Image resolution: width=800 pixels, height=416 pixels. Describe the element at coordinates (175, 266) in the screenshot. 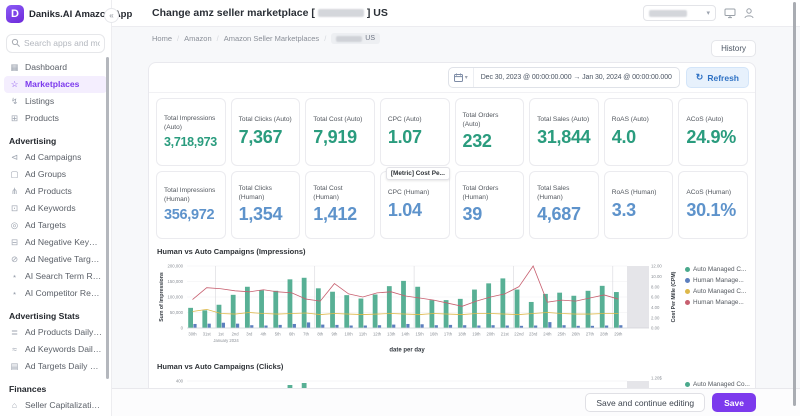

I see `svg-text: 200,000` at that location.